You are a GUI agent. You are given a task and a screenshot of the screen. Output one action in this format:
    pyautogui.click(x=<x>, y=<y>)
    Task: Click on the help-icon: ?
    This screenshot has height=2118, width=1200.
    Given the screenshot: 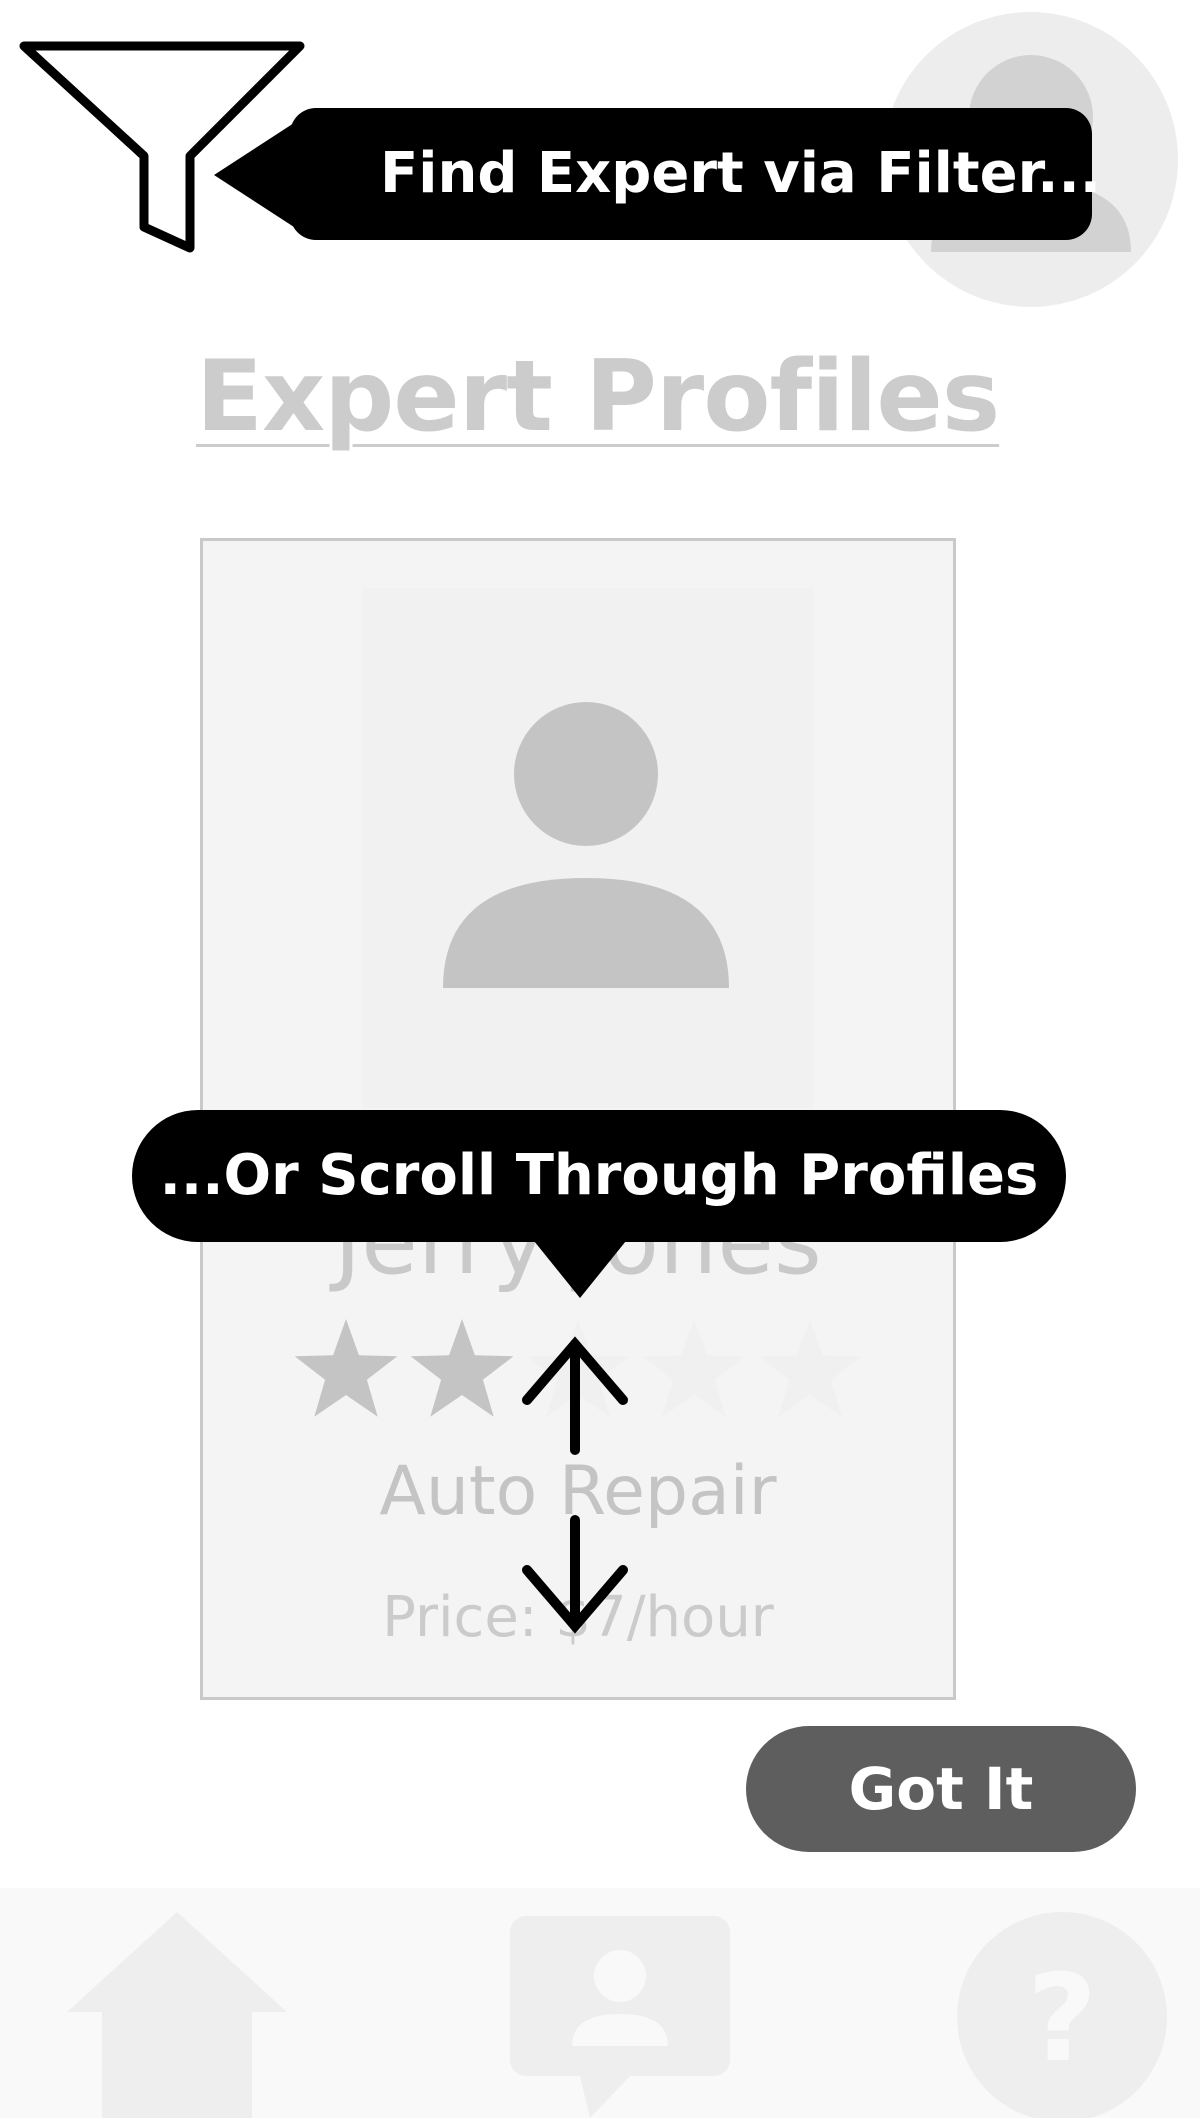 What is the action you would take?
    pyautogui.click(x=1062, y=2014)
    